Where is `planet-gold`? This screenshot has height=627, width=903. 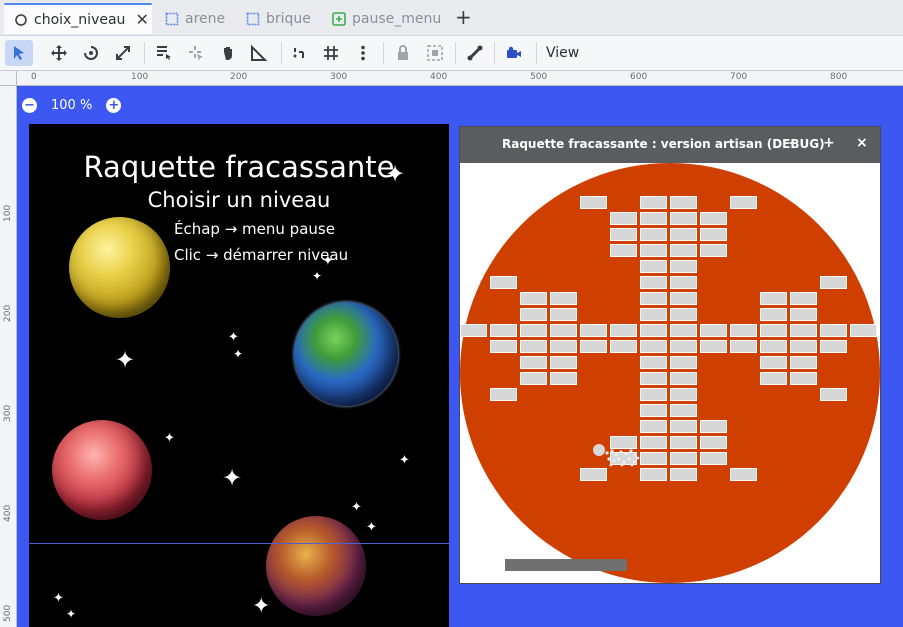
planet-gold is located at coordinates (119, 267).